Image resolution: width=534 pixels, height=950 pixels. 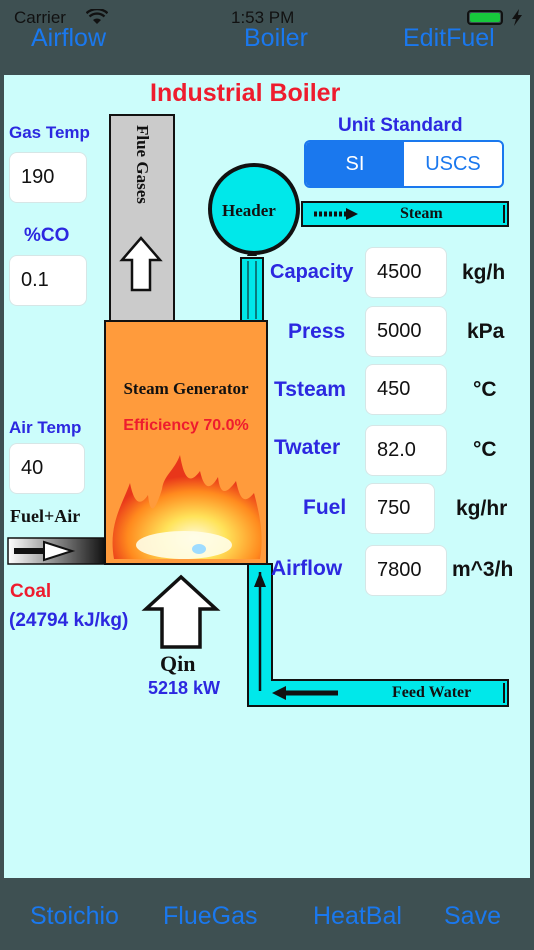 I want to click on airflow-field: 7800, so click(x=406, y=570).